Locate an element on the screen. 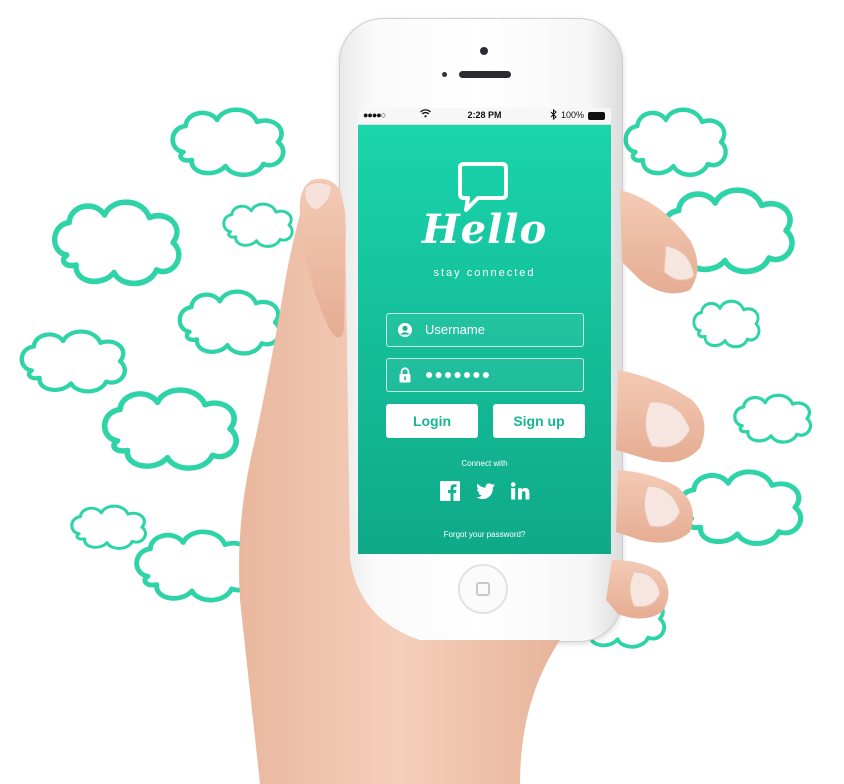 The height and width of the screenshot is (784, 844). home-button is located at coordinates (483, 589).